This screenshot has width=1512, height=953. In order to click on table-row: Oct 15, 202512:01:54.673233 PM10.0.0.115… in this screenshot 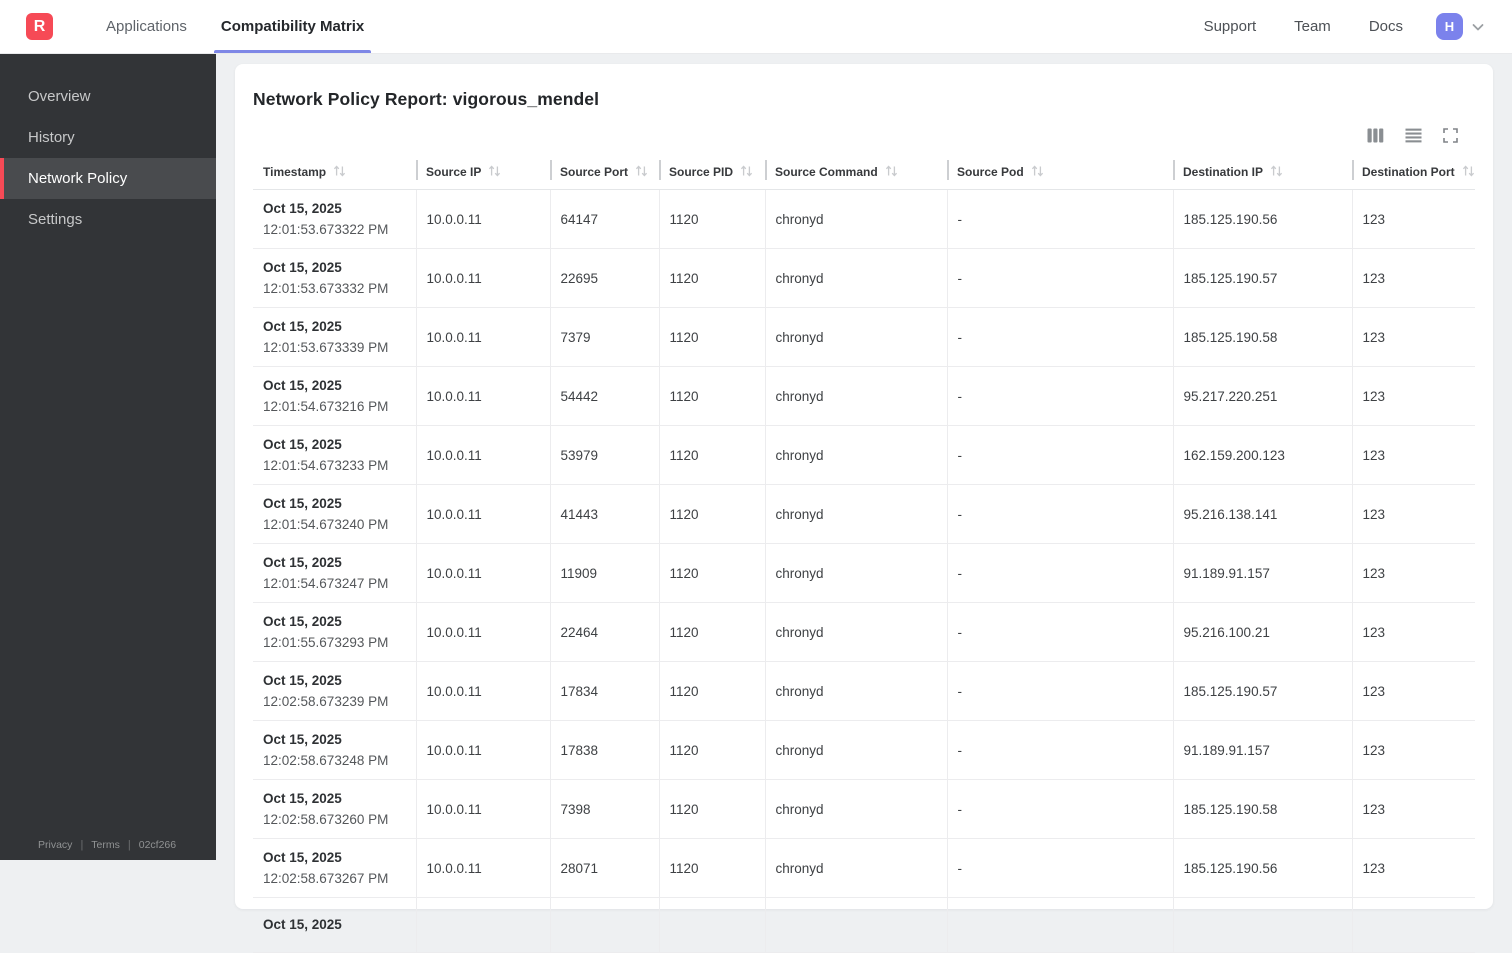, I will do `click(864, 455)`.